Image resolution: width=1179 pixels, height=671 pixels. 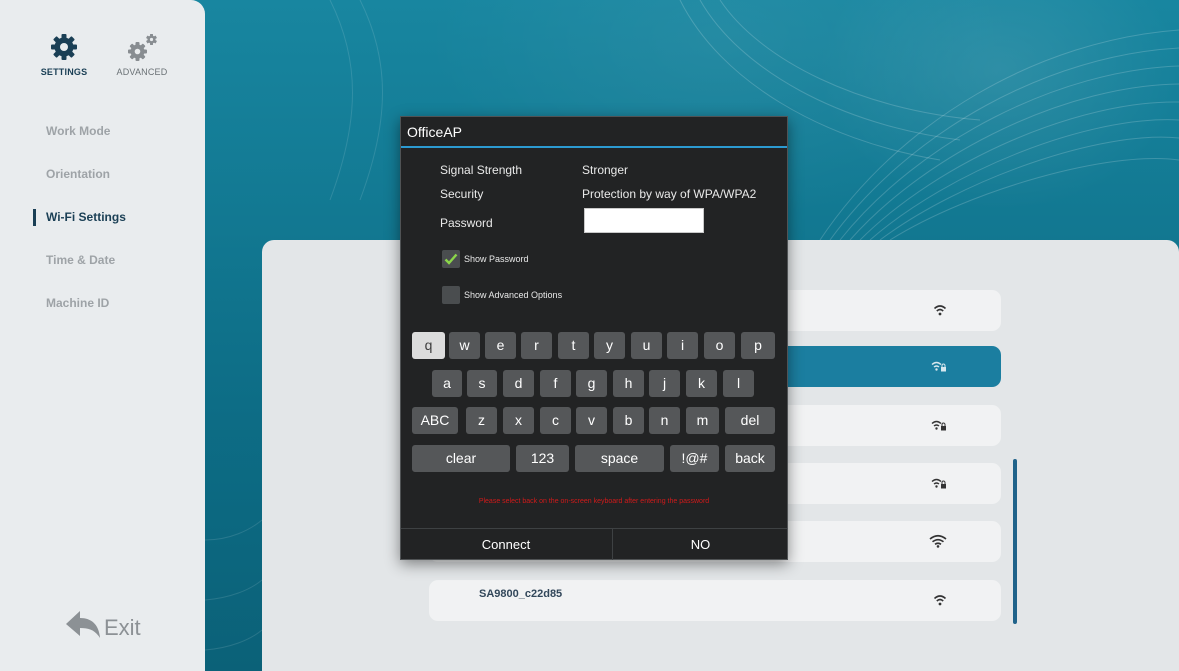 What do you see at coordinates (102, 260) in the screenshot?
I see `sidebar-item-time-date: Time & Date` at bounding box center [102, 260].